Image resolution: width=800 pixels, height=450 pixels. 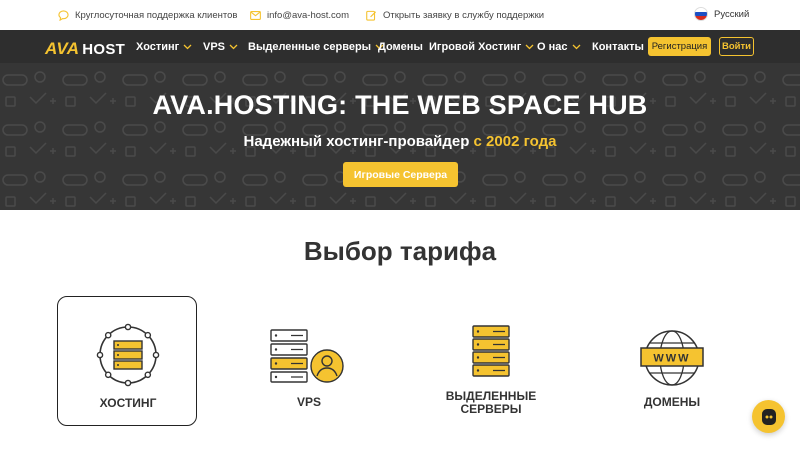 What do you see at coordinates (400, 251) in the screenshot?
I see `tariffs-title: Выбор тарифа` at bounding box center [400, 251].